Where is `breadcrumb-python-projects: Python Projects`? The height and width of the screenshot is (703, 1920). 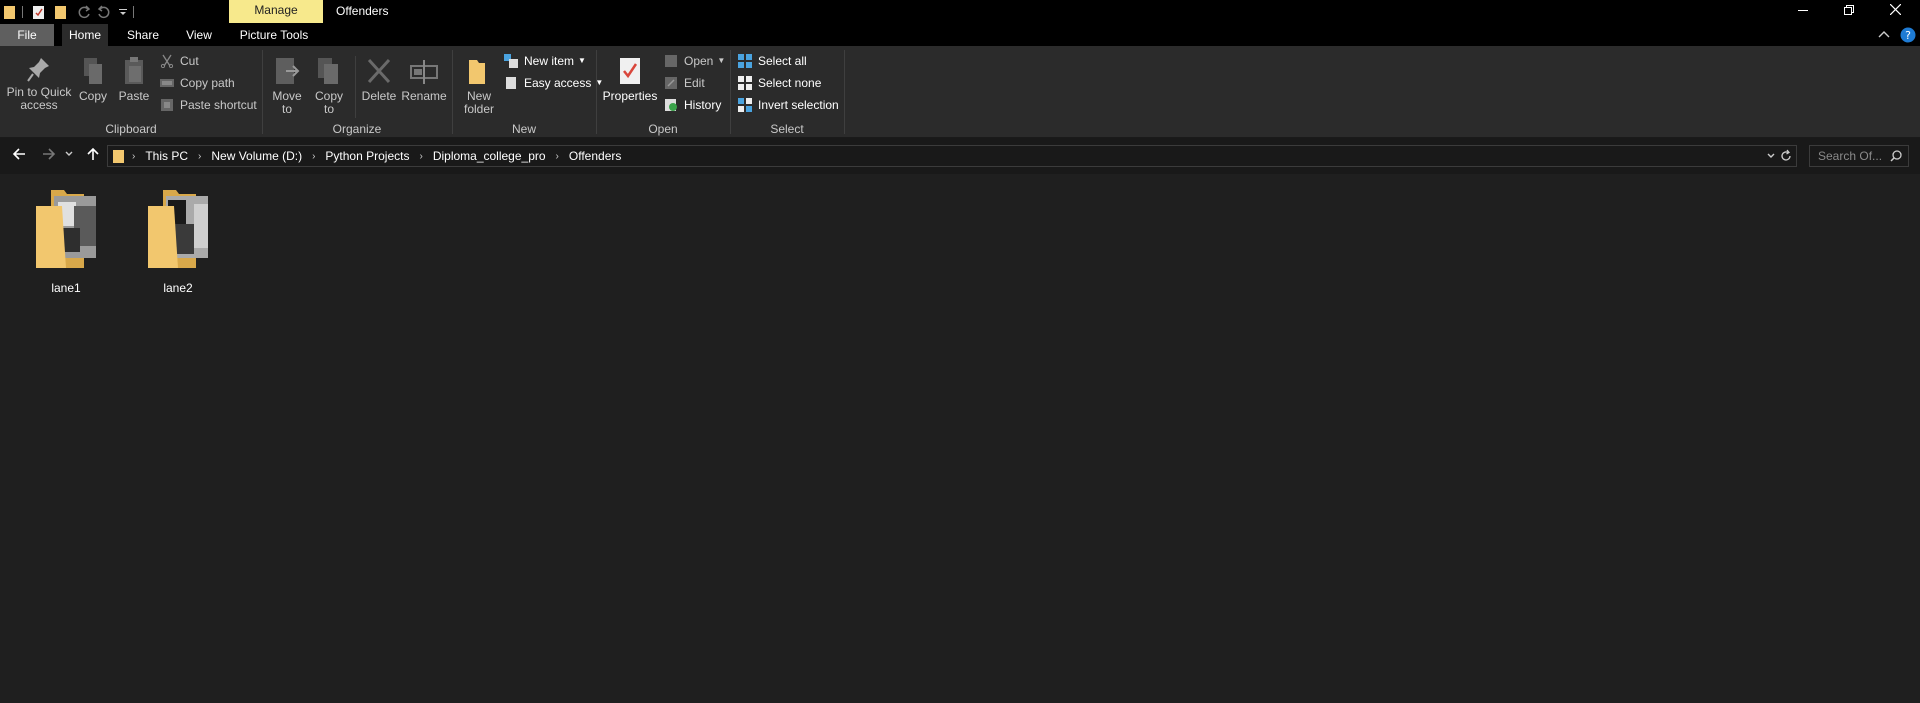 breadcrumb-python-projects: Python Projects is located at coordinates (367, 156).